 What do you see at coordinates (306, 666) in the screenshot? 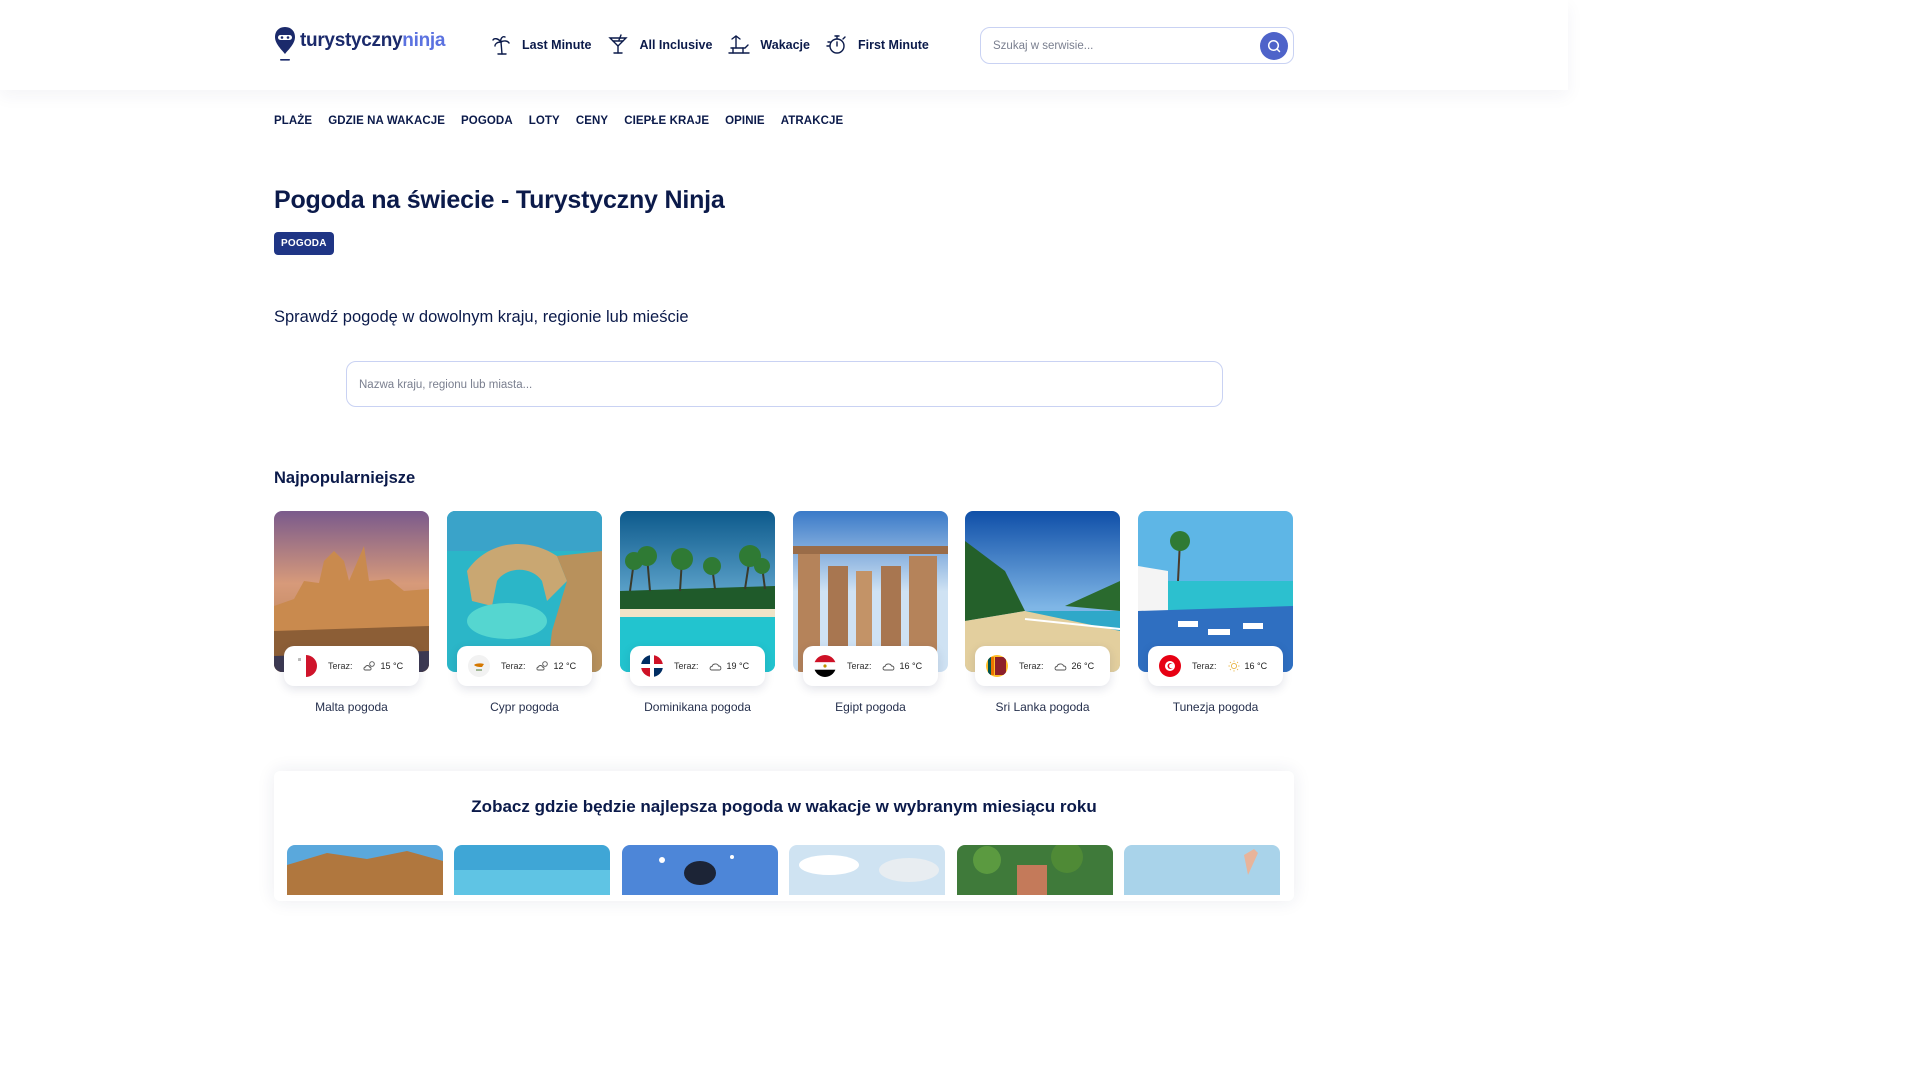
I see `malta-flag-icon` at bounding box center [306, 666].